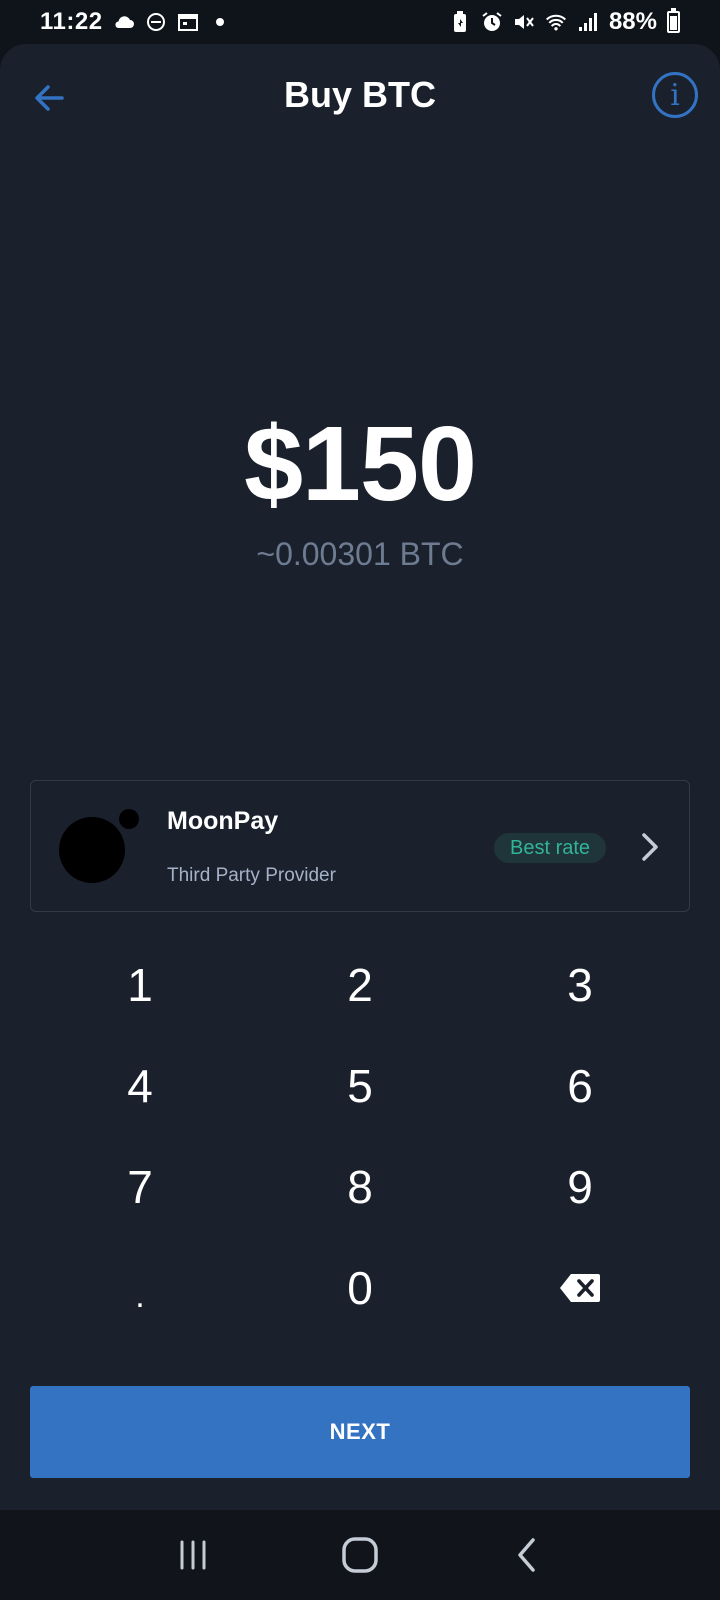 The width and height of the screenshot is (720, 1600). What do you see at coordinates (492, 22) in the screenshot?
I see `alarm-icon` at bounding box center [492, 22].